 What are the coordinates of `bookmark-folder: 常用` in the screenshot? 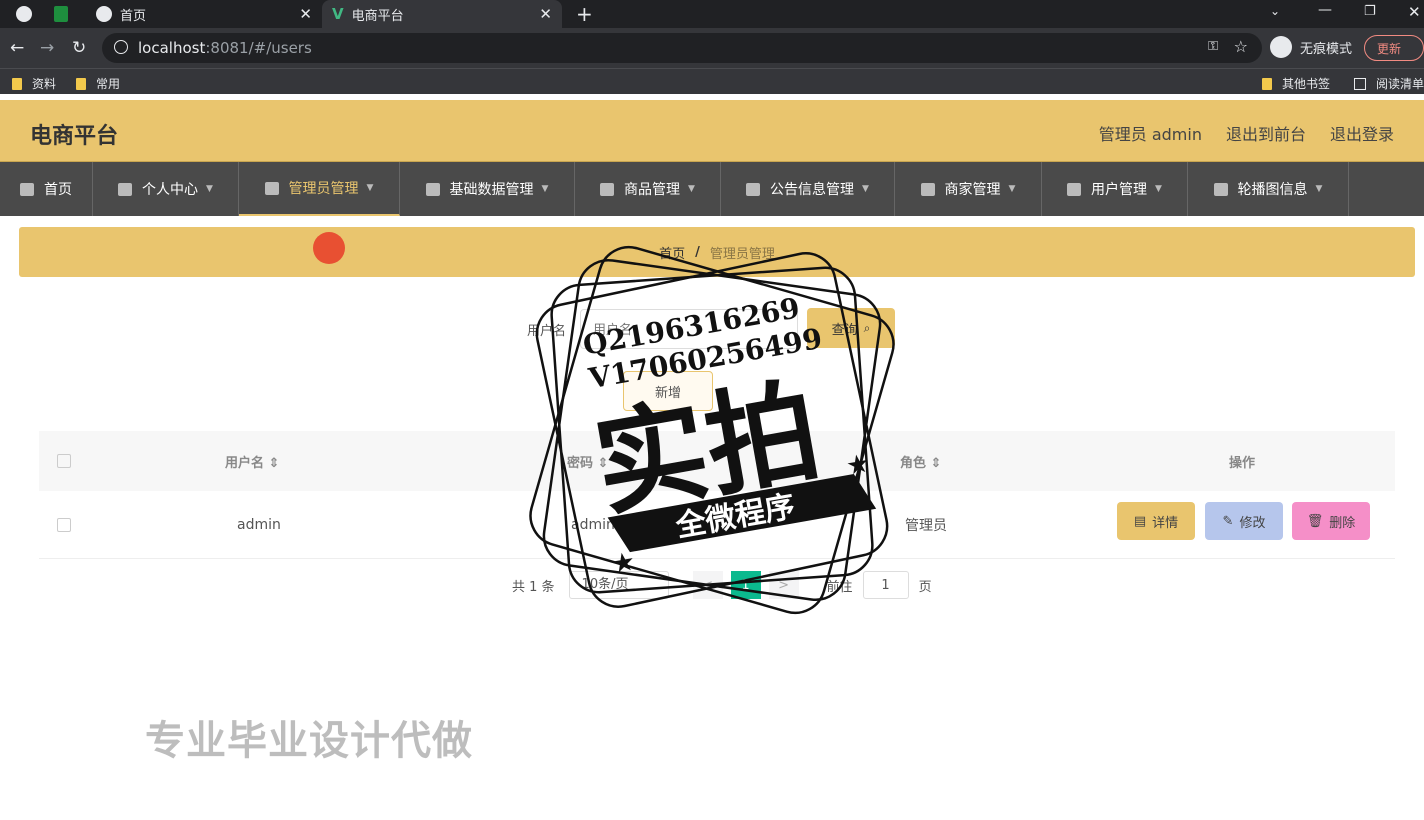 It's located at (98, 83).